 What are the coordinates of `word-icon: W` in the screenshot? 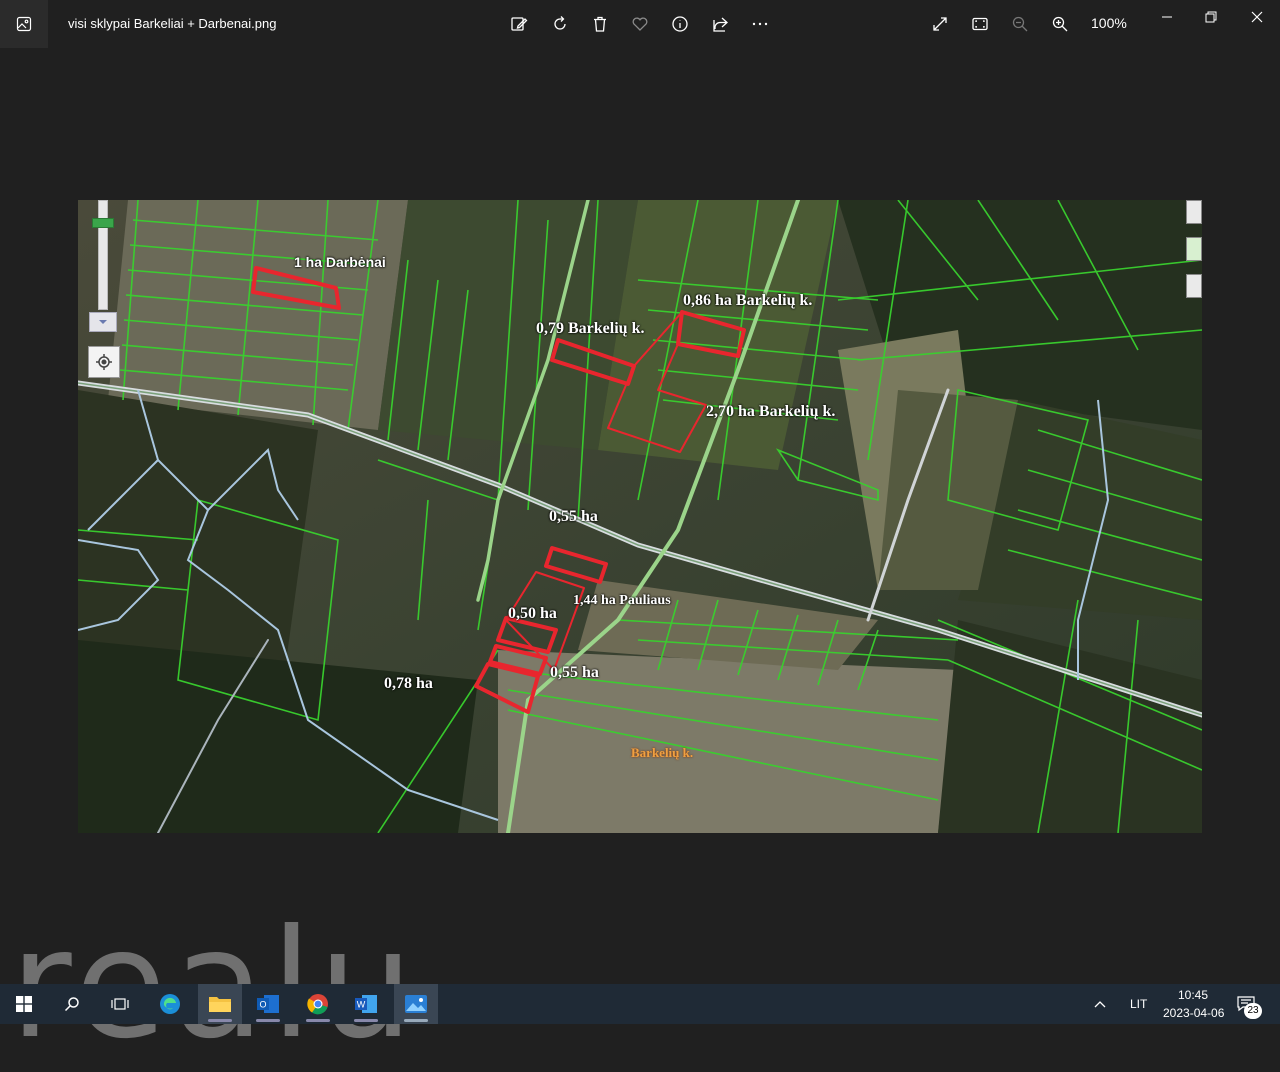 It's located at (366, 1004).